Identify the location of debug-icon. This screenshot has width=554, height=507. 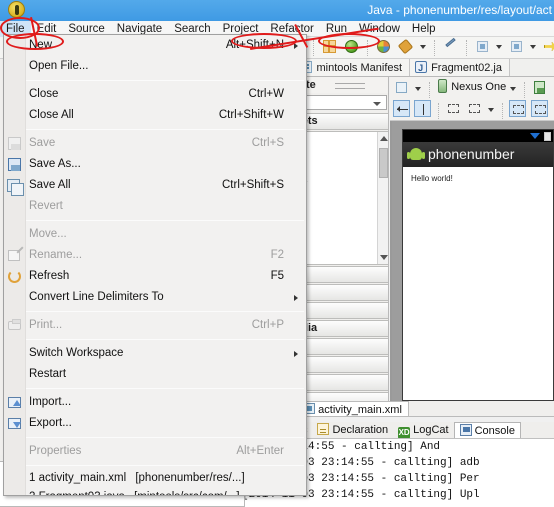
(450, 46).